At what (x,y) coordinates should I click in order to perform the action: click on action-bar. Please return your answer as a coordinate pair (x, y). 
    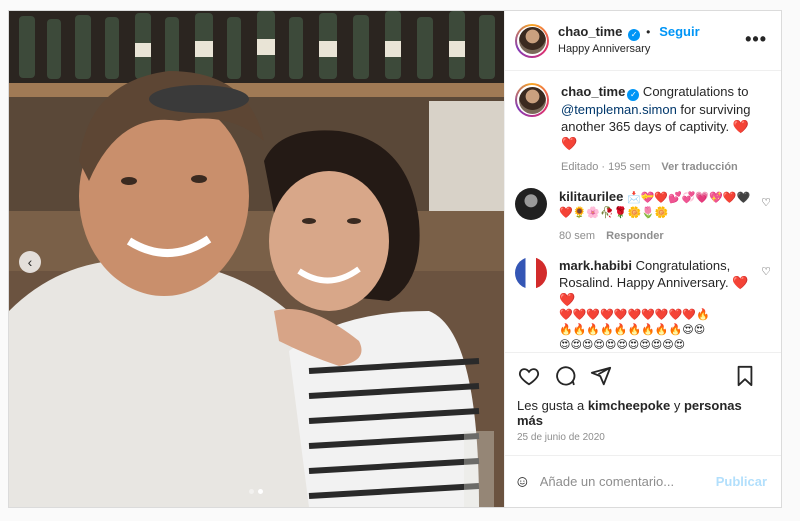
    Looking at the image, I should click on (643, 375).